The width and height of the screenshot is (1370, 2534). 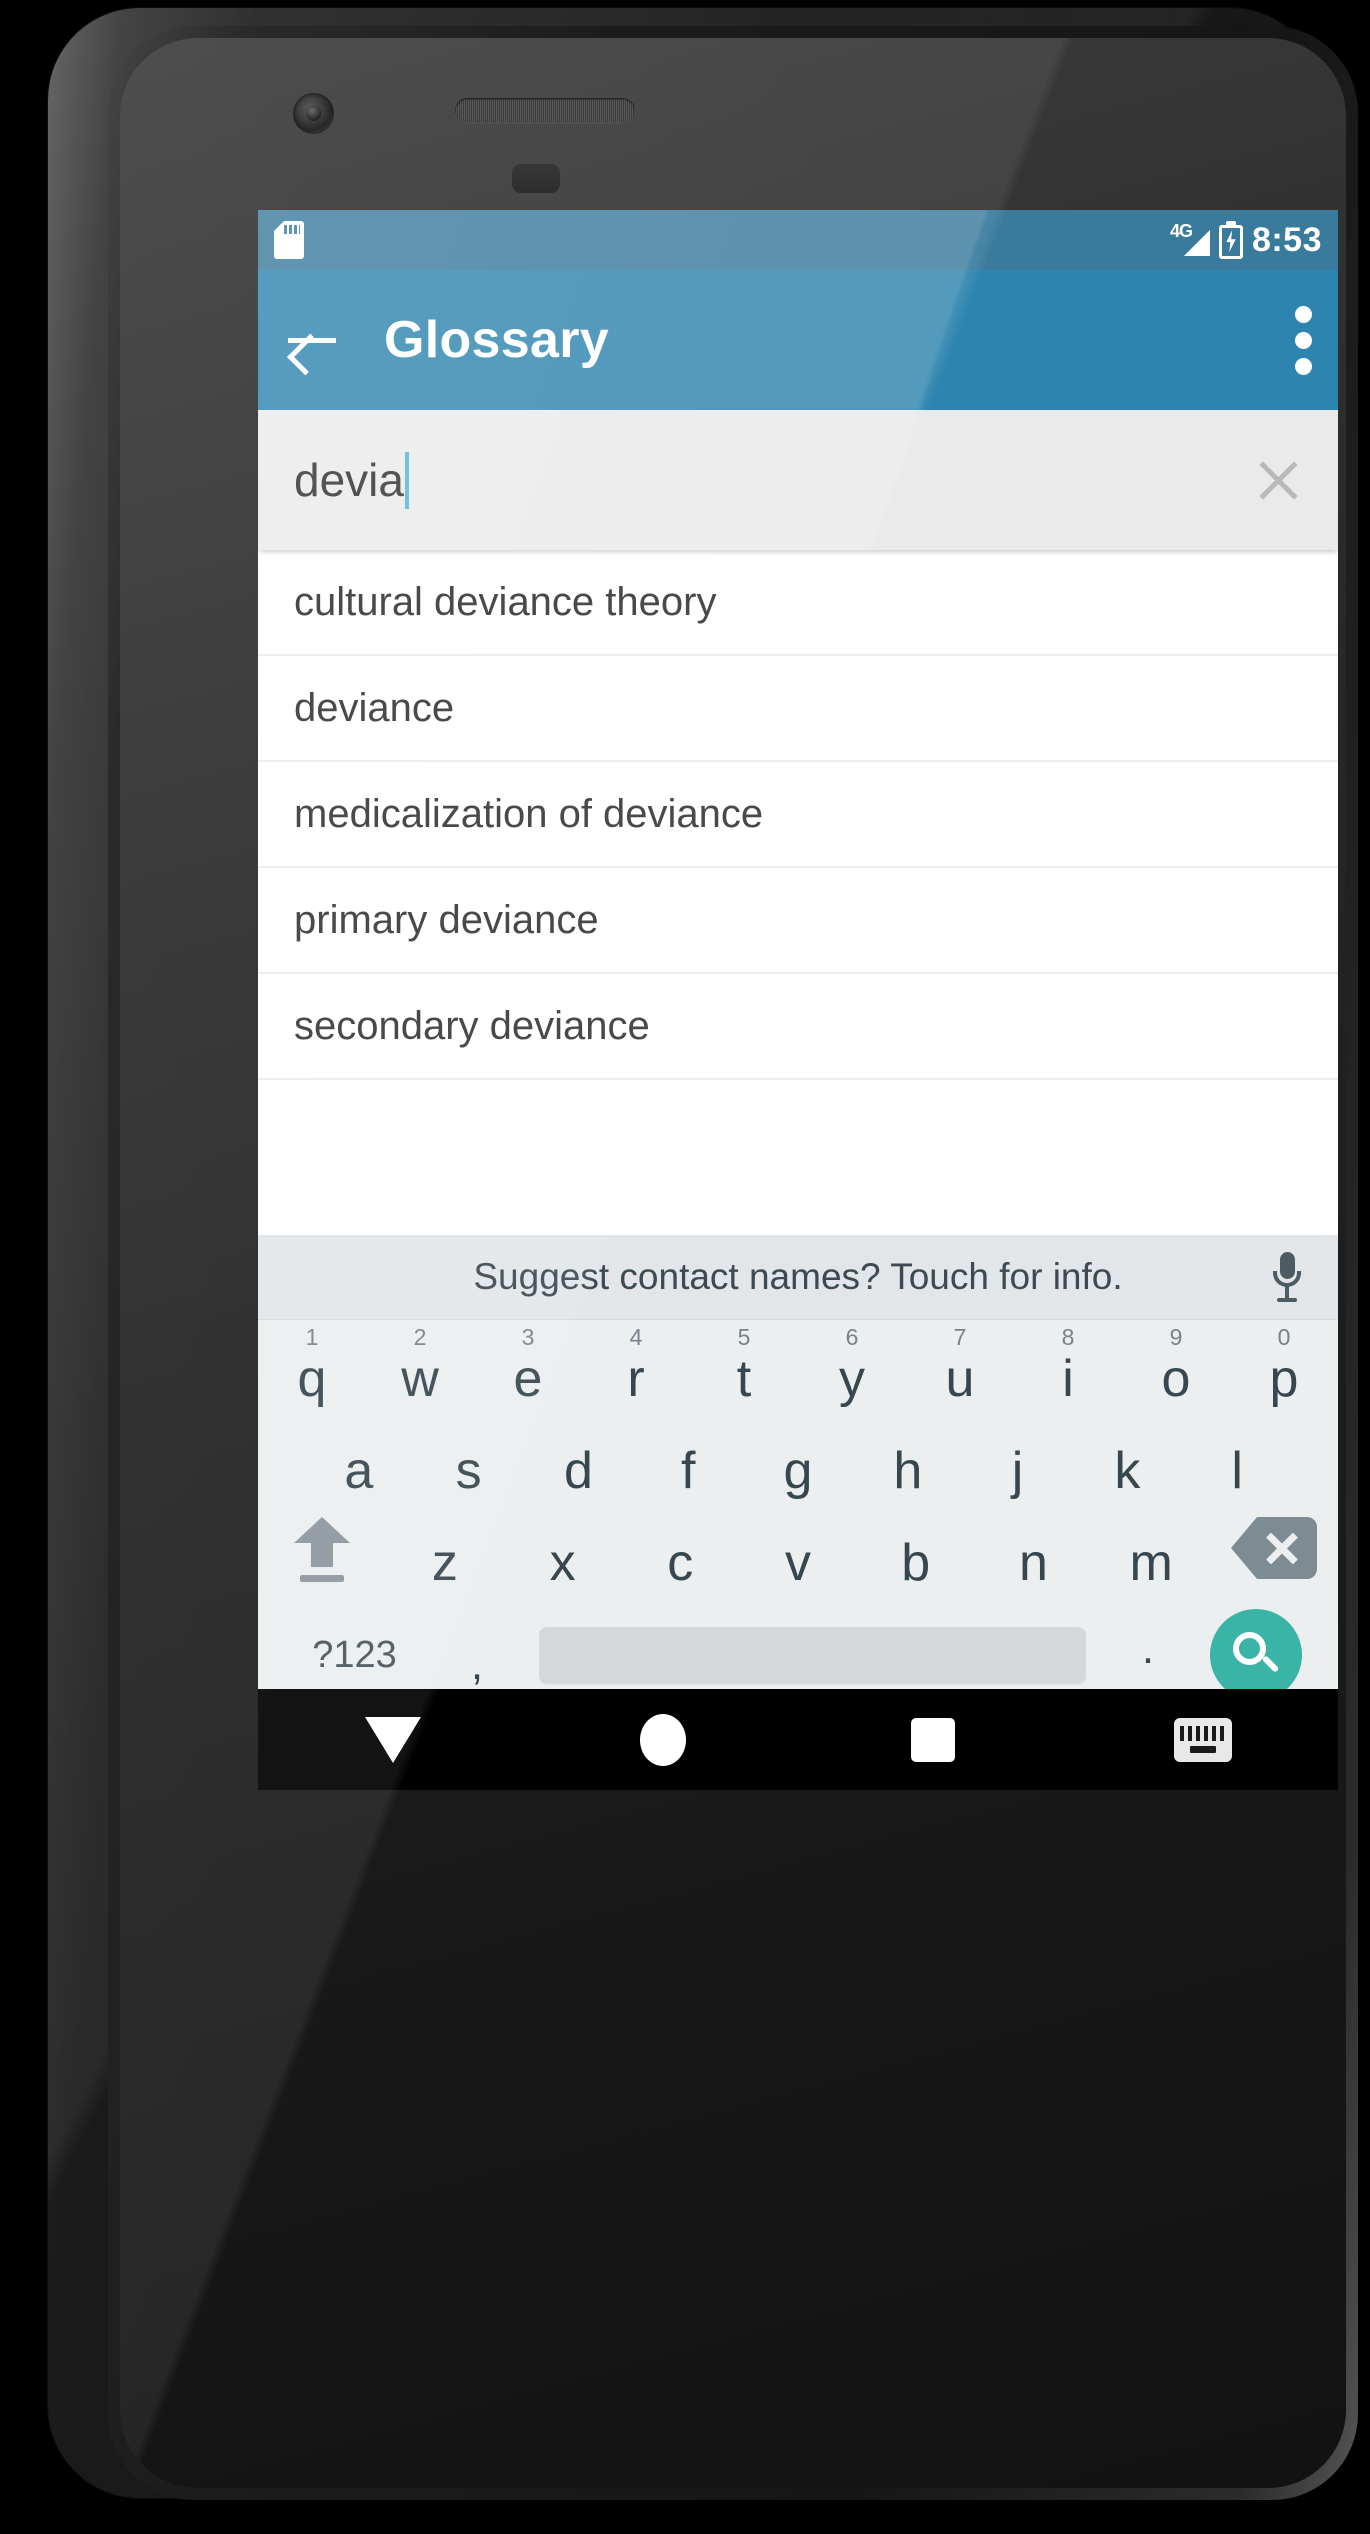 I want to click on nav-keyboard-button, so click(x=1203, y=1739).